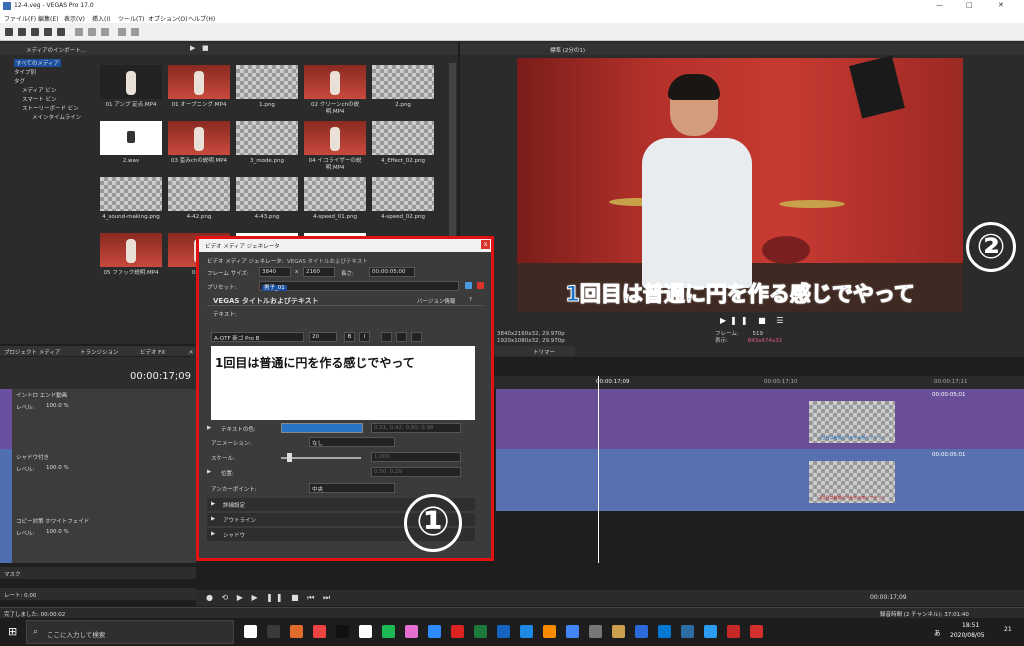 The image size is (1024, 646). What do you see at coordinates (352, 488) in the screenshot?
I see `anchor-select: 中央` at bounding box center [352, 488].